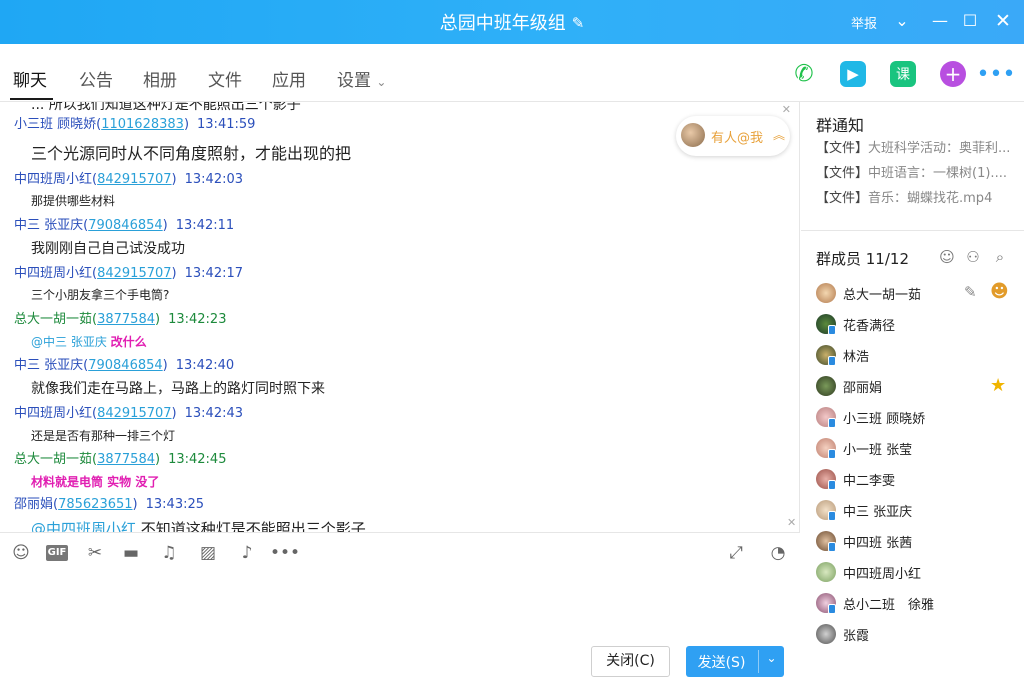 This screenshot has height=692, width=1024. Describe the element at coordinates (73, 201) in the screenshot. I see `message-text: 那提供哪些材料` at that location.